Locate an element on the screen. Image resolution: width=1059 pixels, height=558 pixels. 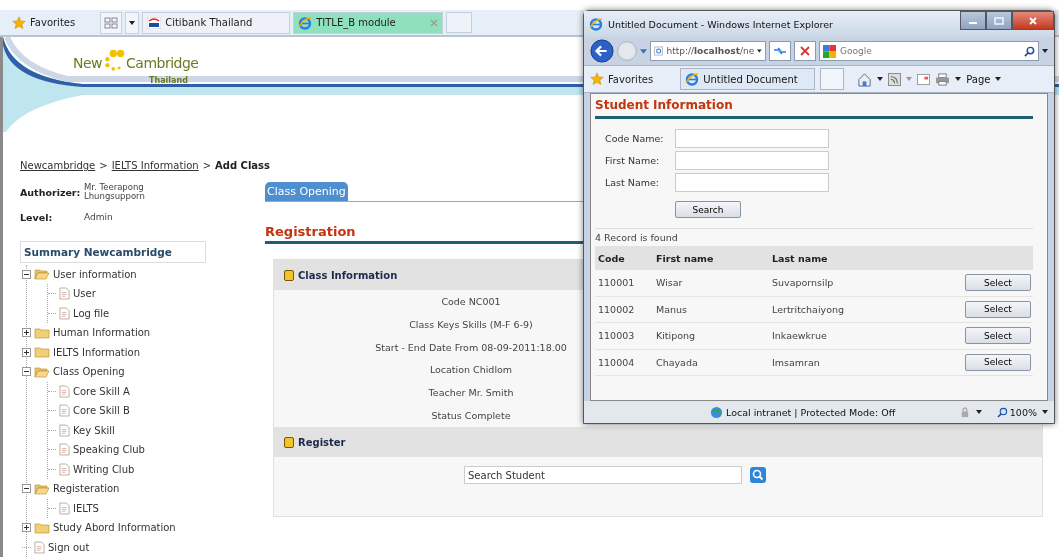
tree-item: IELTS Information is located at coordinates (96, 352).